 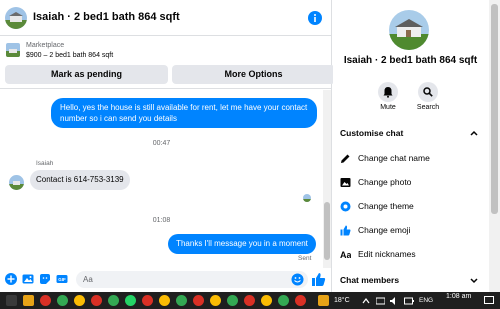 What do you see at coordinates (345, 206) in the screenshot?
I see `theme-icon` at bounding box center [345, 206].